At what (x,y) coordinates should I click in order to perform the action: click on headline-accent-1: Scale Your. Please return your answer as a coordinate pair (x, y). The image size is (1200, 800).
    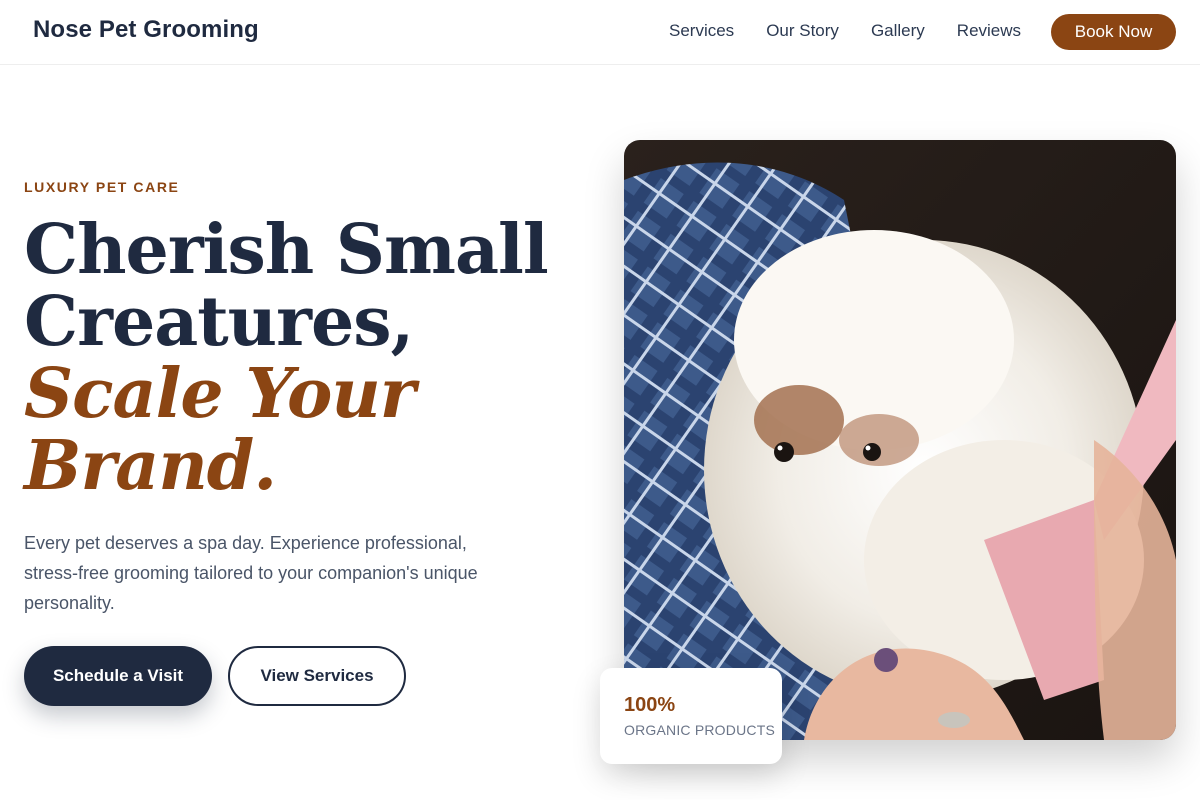
    Looking at the image, I should click on (220, 394).